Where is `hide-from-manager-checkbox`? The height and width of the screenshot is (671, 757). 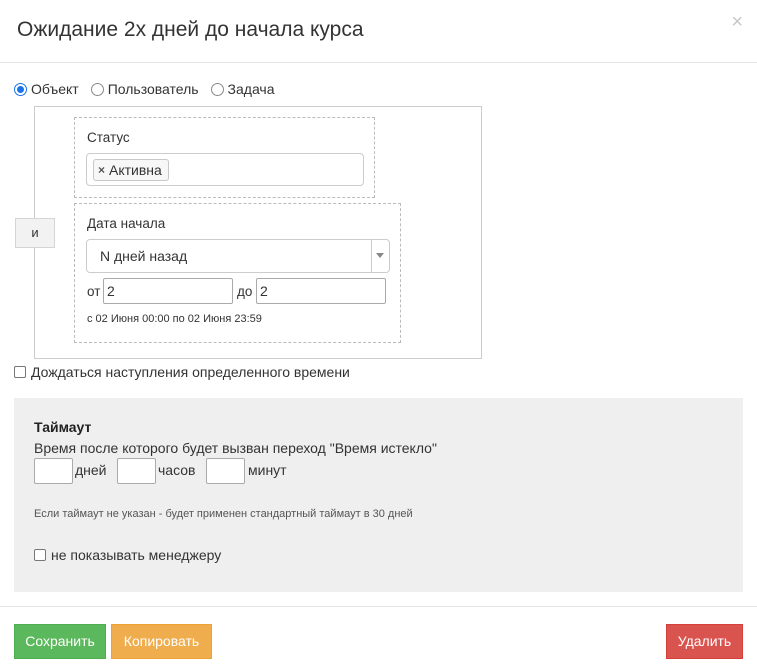
hide-from-manager-checkbox is located at coordinates (40, 555).